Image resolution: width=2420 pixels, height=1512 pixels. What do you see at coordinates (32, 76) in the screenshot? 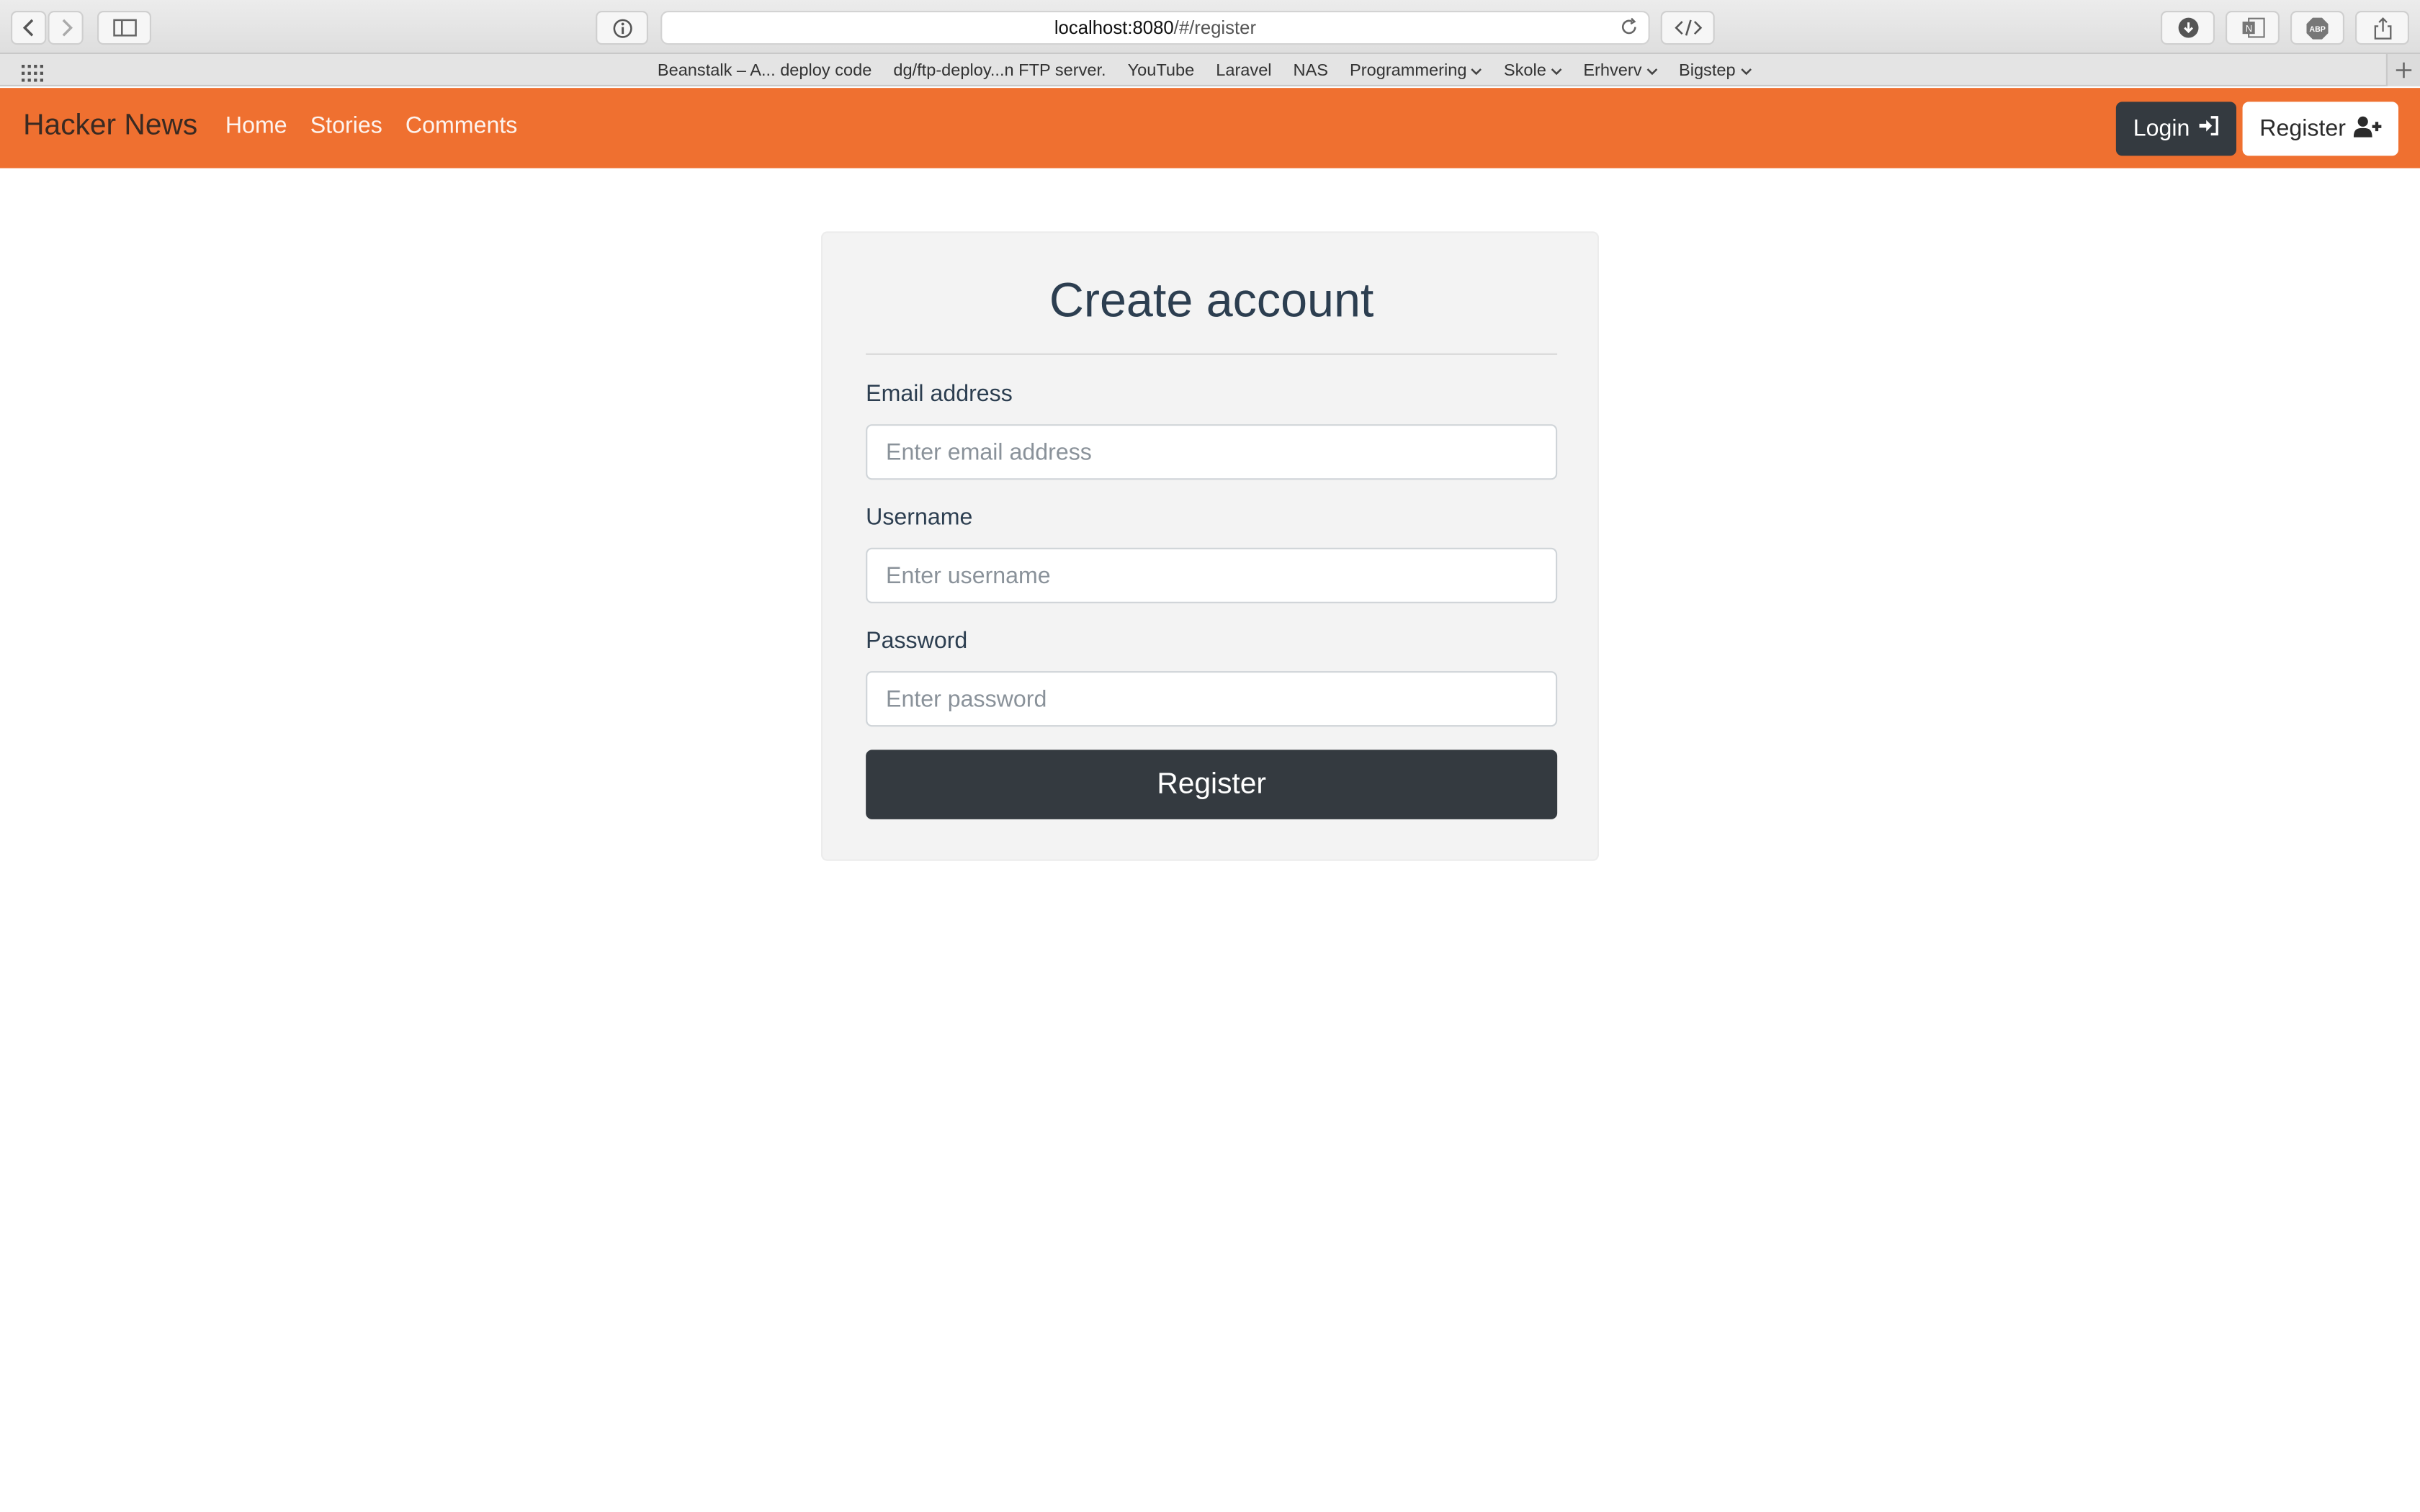
I see `apps-grid-icon` at bounding box center [32, 76].